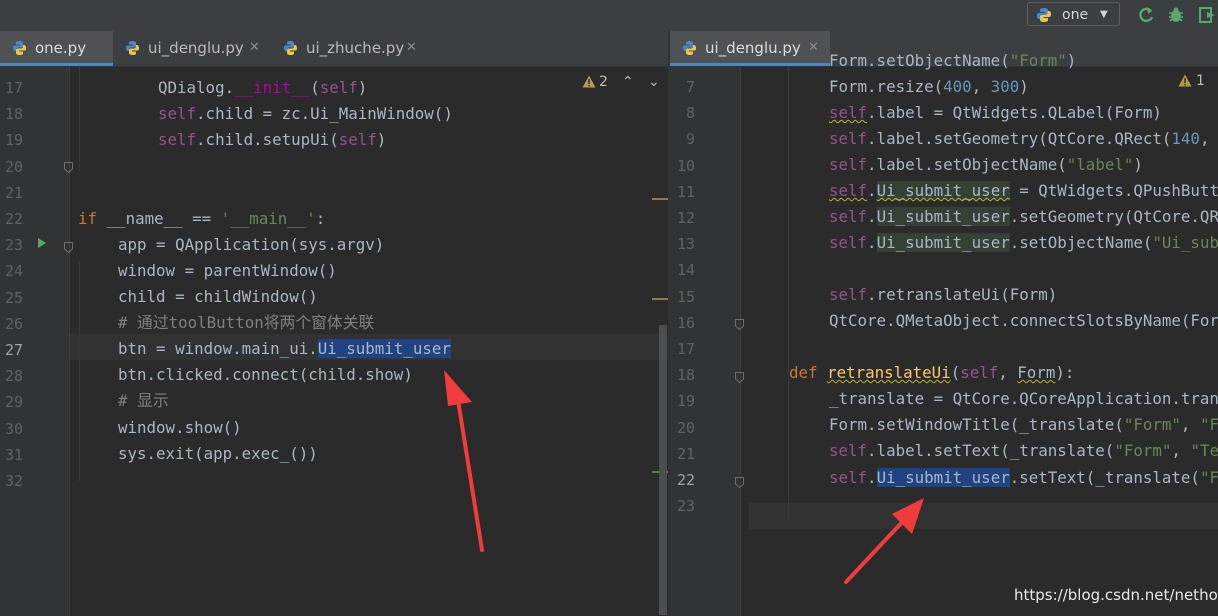  Describe the element at coordinates (685, 244) in the screenshot. I see `line-number: 13` at that location.